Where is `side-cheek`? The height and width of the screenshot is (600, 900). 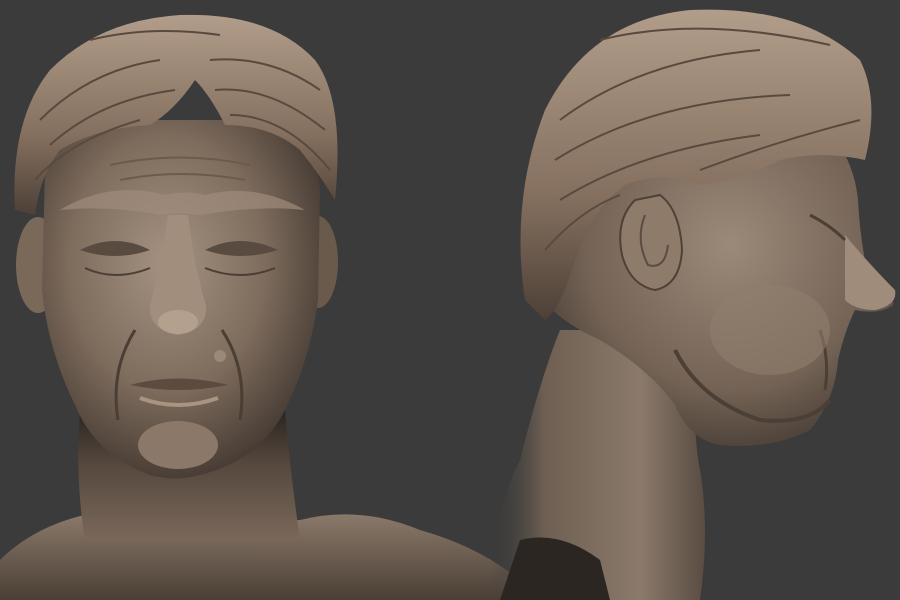 side-cheek is located at coordinates (770, 330).